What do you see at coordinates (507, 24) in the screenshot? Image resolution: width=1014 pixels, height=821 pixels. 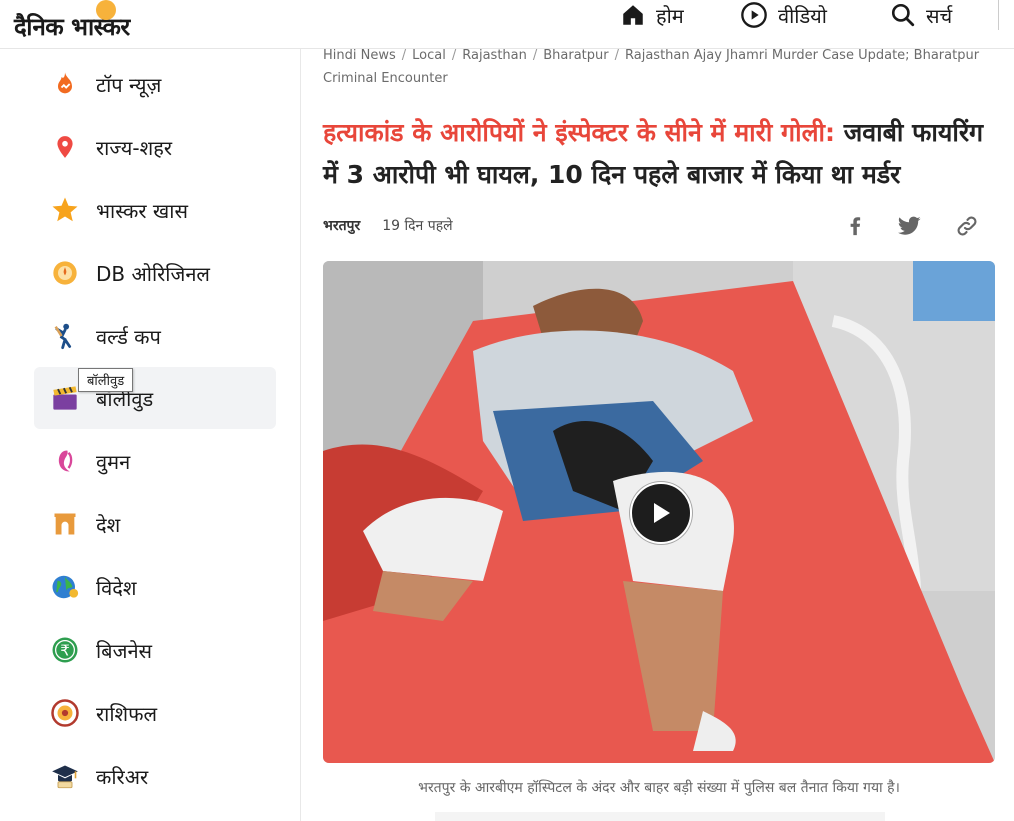 I see `top-header: दैनिक भास्कर होम वीडियो सर्च` at bounding box center [507, 24].